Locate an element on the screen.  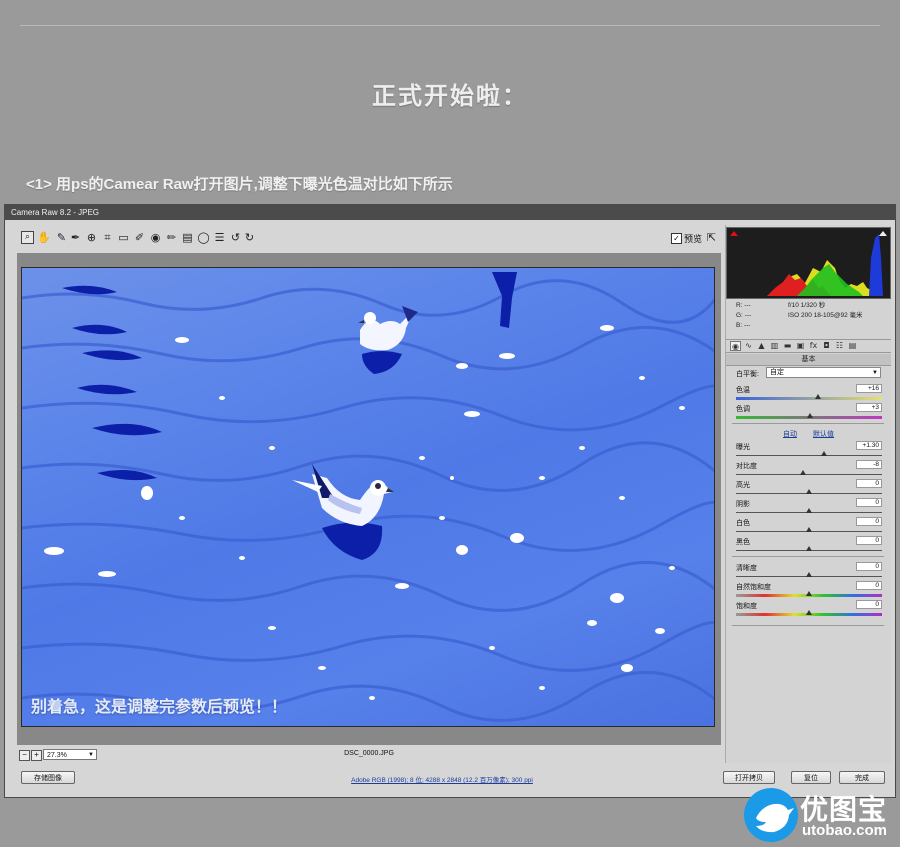
panel-tabs: ◉ ∿ ▲ ▥ ▬ ▣ fx ◘ ☷ ▤ is located at coordinates (808, 346).